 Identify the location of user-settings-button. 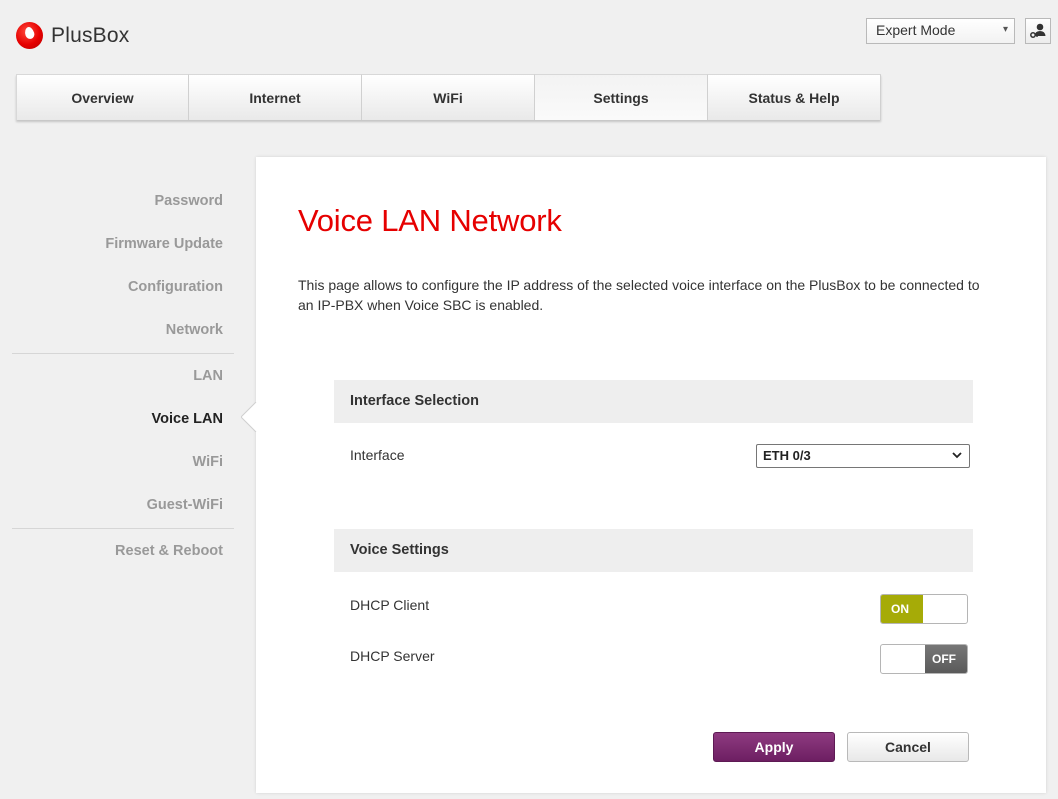
(1038, 31).